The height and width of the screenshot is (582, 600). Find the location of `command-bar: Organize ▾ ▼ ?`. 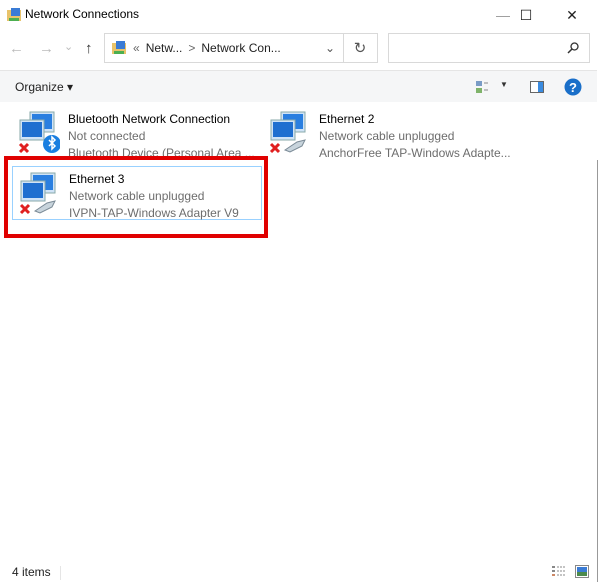

command-bar: Organize ▾ ▼ ? is located at coordinates (298, 86).